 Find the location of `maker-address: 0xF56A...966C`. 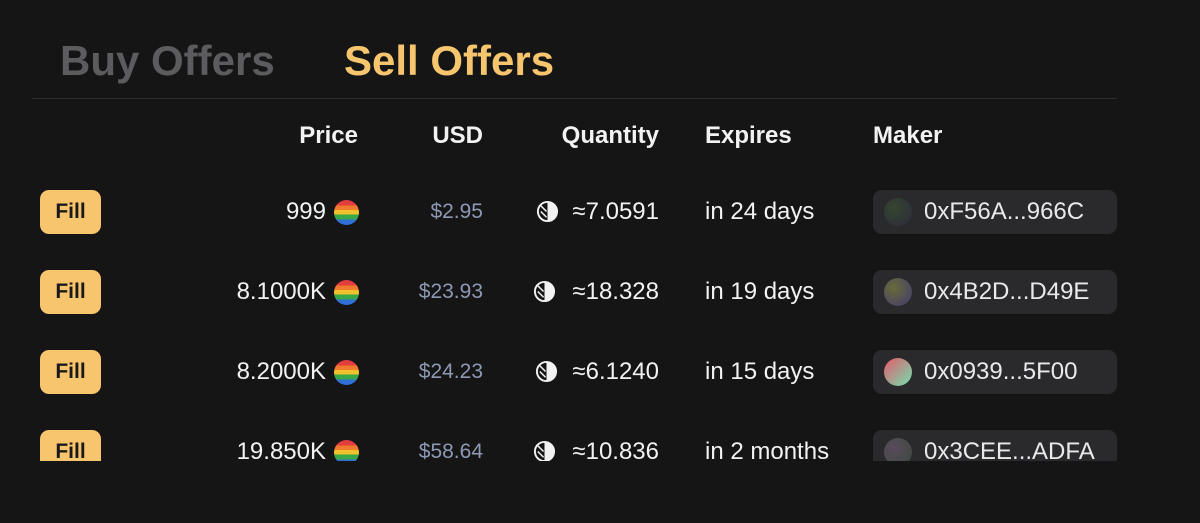

maker-address: 0xF56A...966C is located at coordinates (1004, 211).